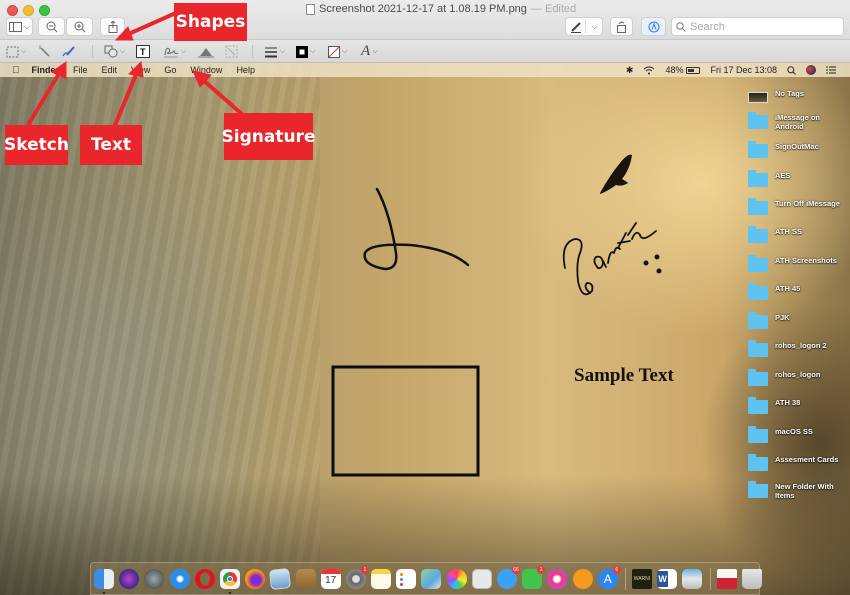 The width and height of the screenshot is (850, 595). Describe the element at coordinates (584, 26) in the screenshot. I see `markup-pen-button: ⌵` at that location.